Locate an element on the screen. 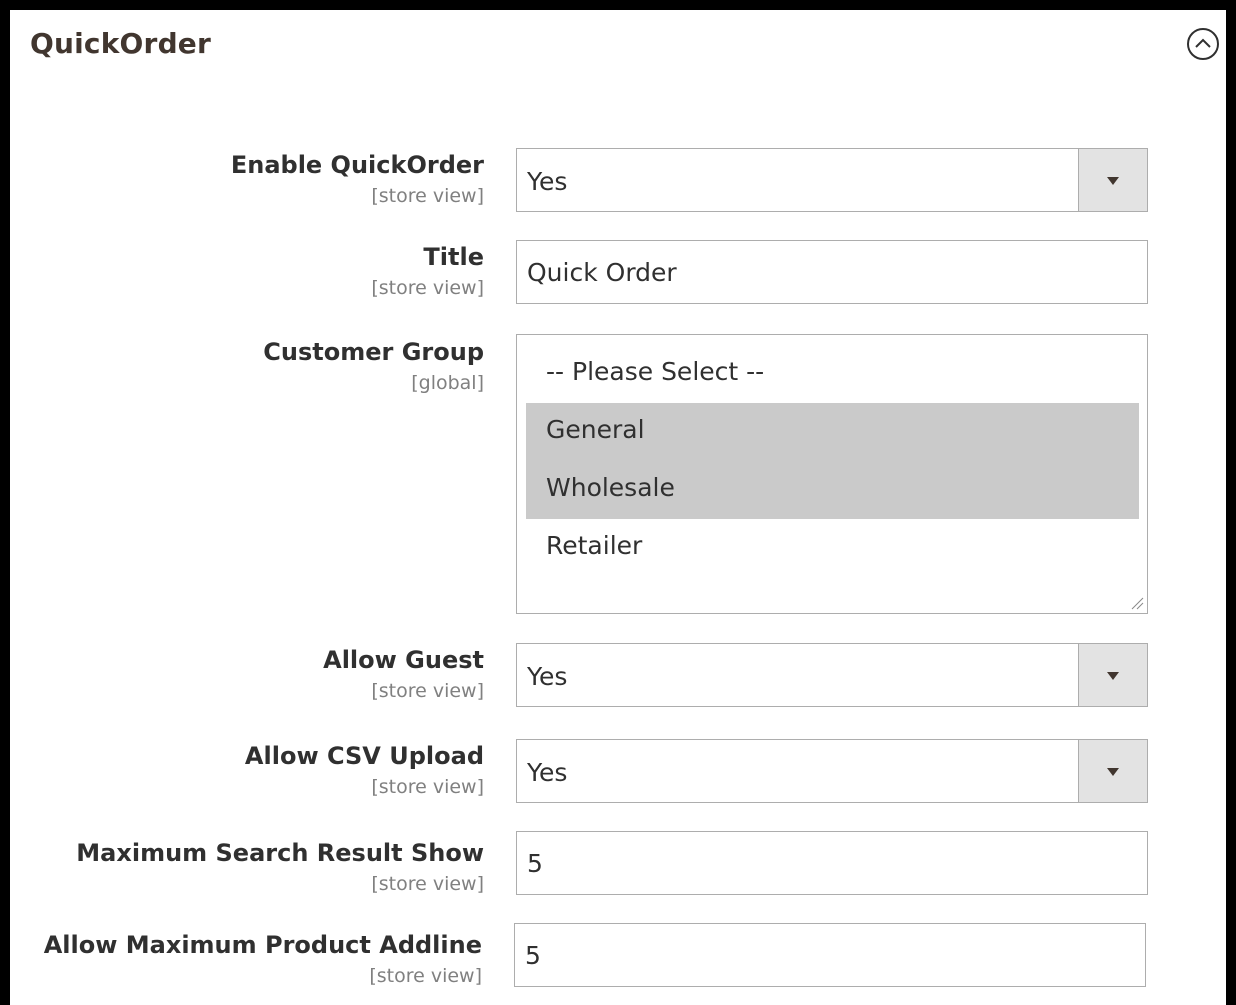 This screenshot has width=1236, height=1005. option-wholesale: Wholesale is located at coordinates (832, 490).